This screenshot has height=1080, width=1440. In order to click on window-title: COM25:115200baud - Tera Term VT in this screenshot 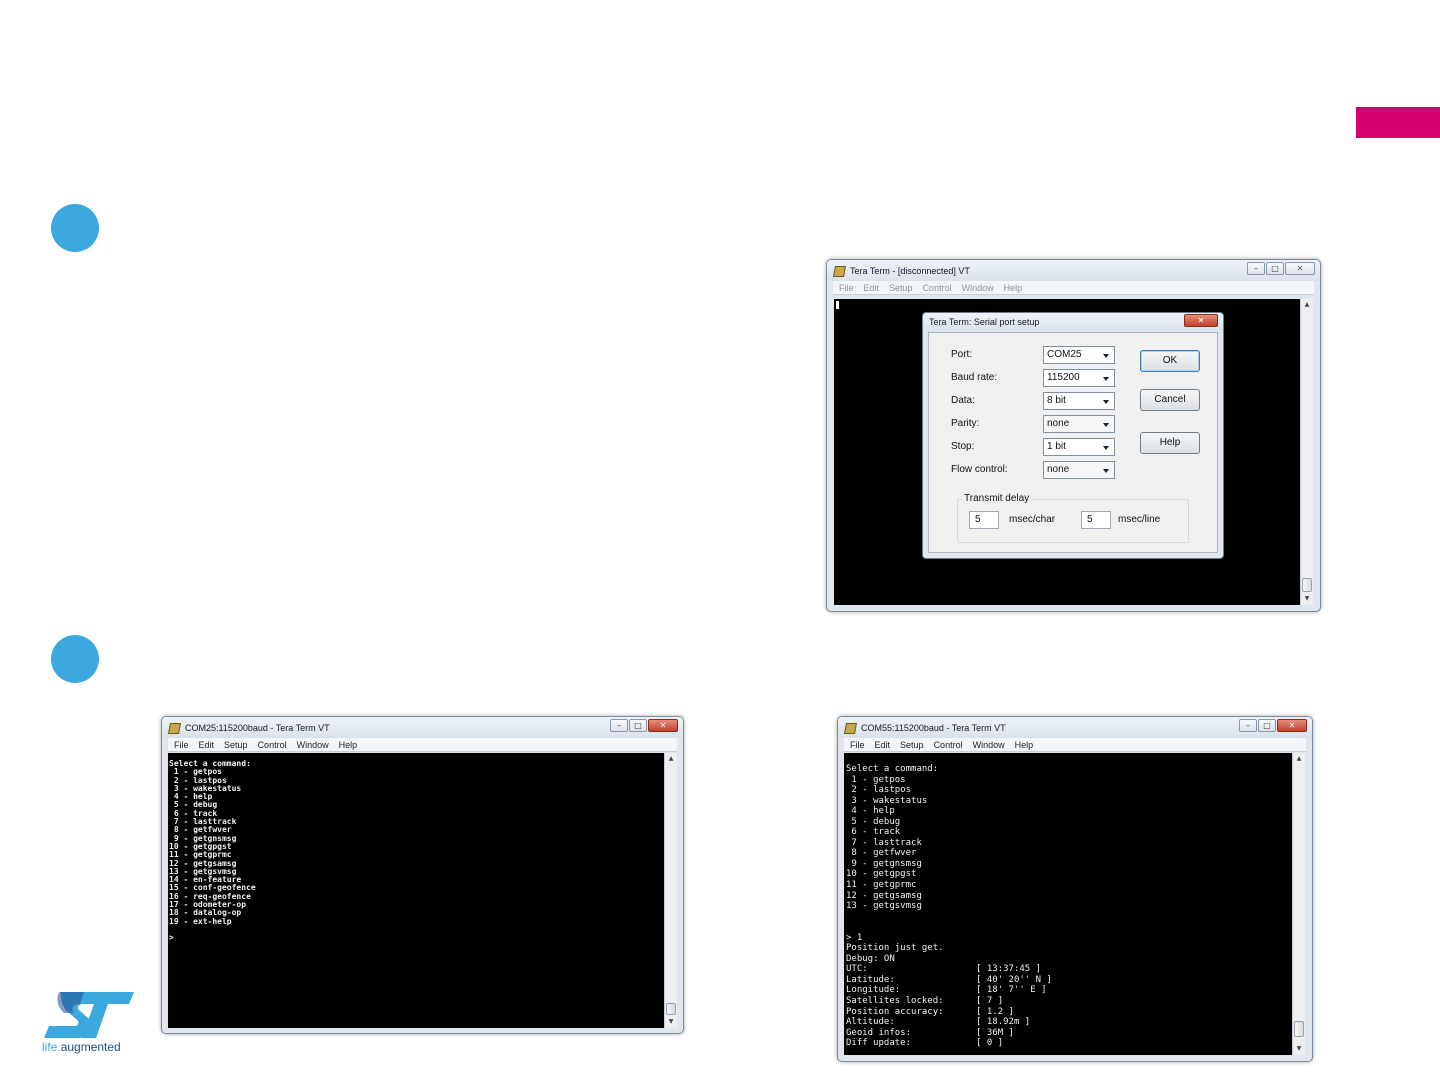, I will do `click(257, 727)`.